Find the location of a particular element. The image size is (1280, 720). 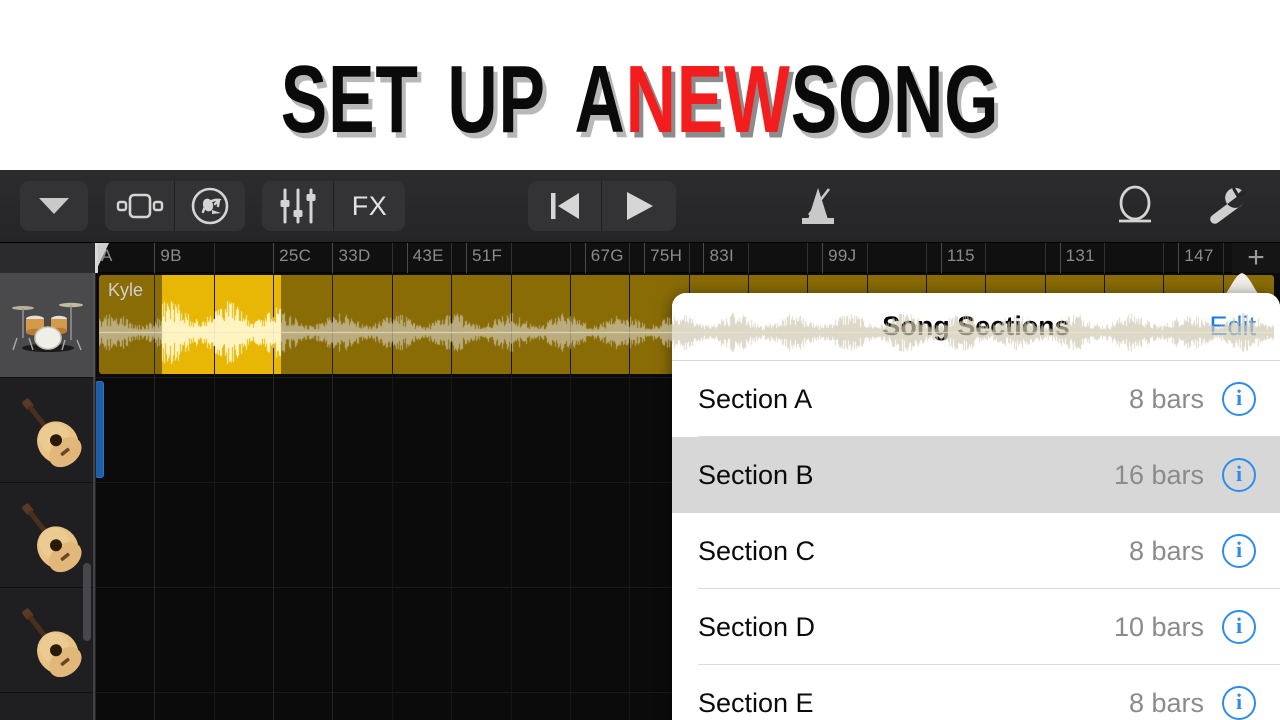

mixer-button is located at coordinates (297, 206).